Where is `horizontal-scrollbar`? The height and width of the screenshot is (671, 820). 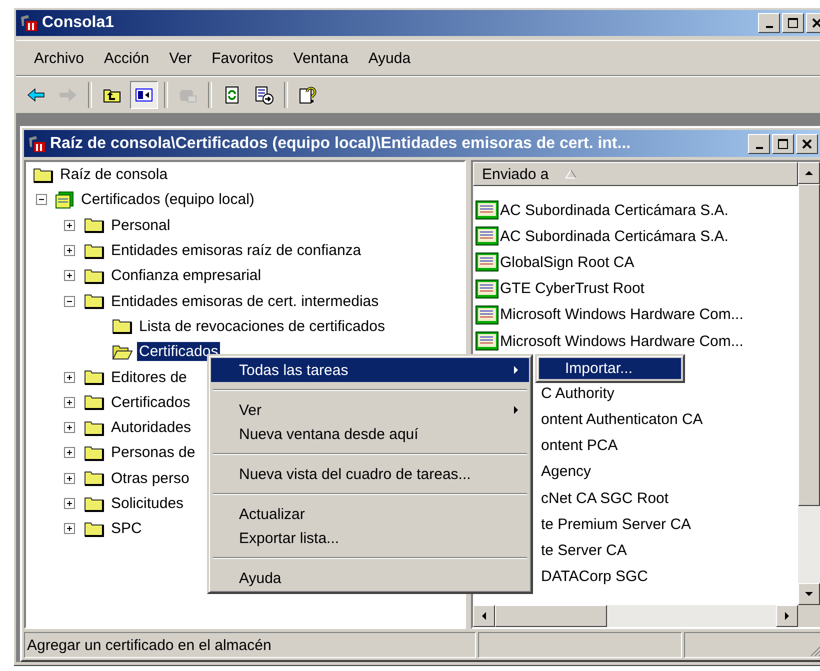 horizontal-scrollbar is located at coordinates (635, 616).